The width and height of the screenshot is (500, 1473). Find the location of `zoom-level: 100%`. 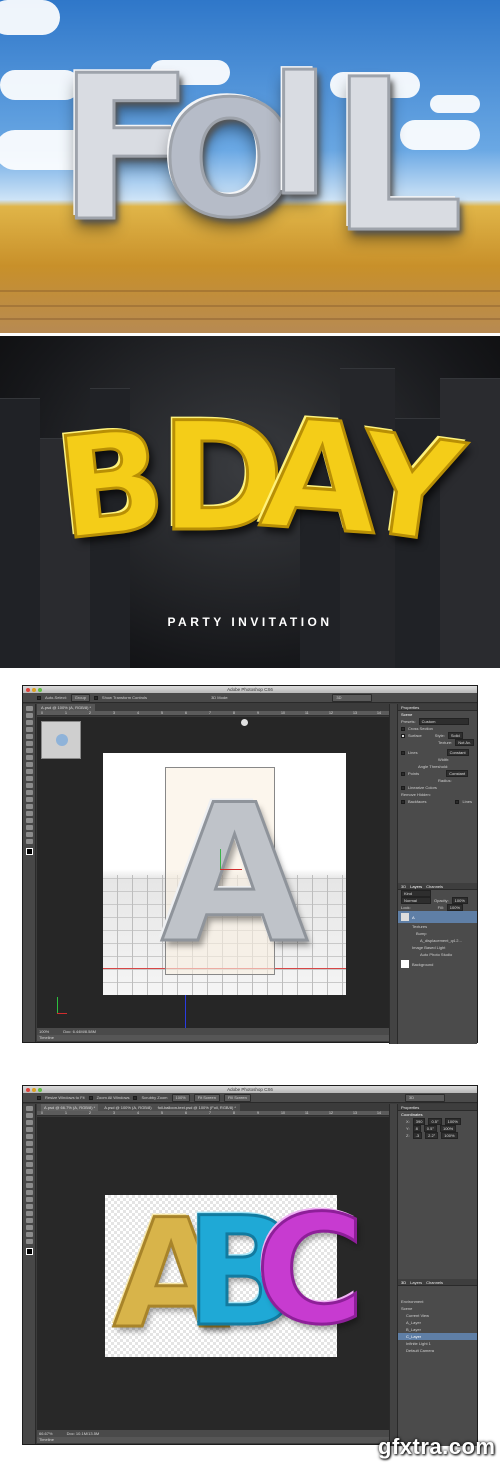

zoom-level: 100% is located at coordinates (44, 1031).